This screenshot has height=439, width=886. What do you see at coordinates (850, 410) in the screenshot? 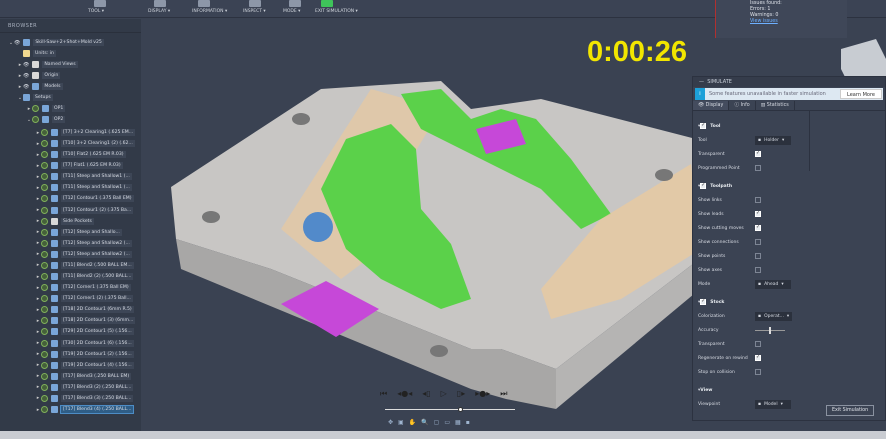
I see `exit-simulation-button: Exit Simulation` at bounding box center [850, 410].